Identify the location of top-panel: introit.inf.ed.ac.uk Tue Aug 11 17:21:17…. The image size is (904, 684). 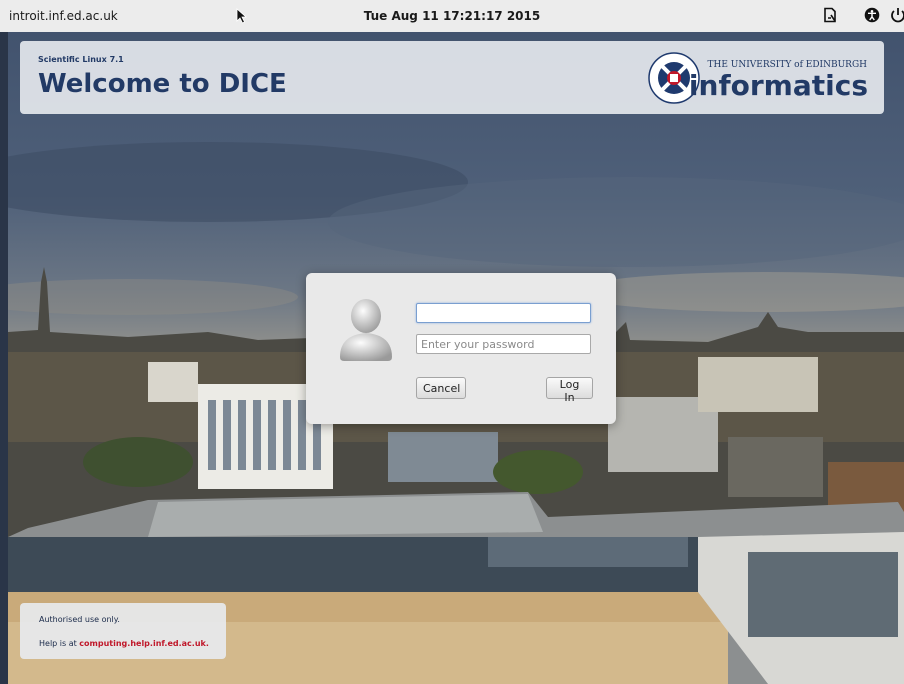
(452, 16).